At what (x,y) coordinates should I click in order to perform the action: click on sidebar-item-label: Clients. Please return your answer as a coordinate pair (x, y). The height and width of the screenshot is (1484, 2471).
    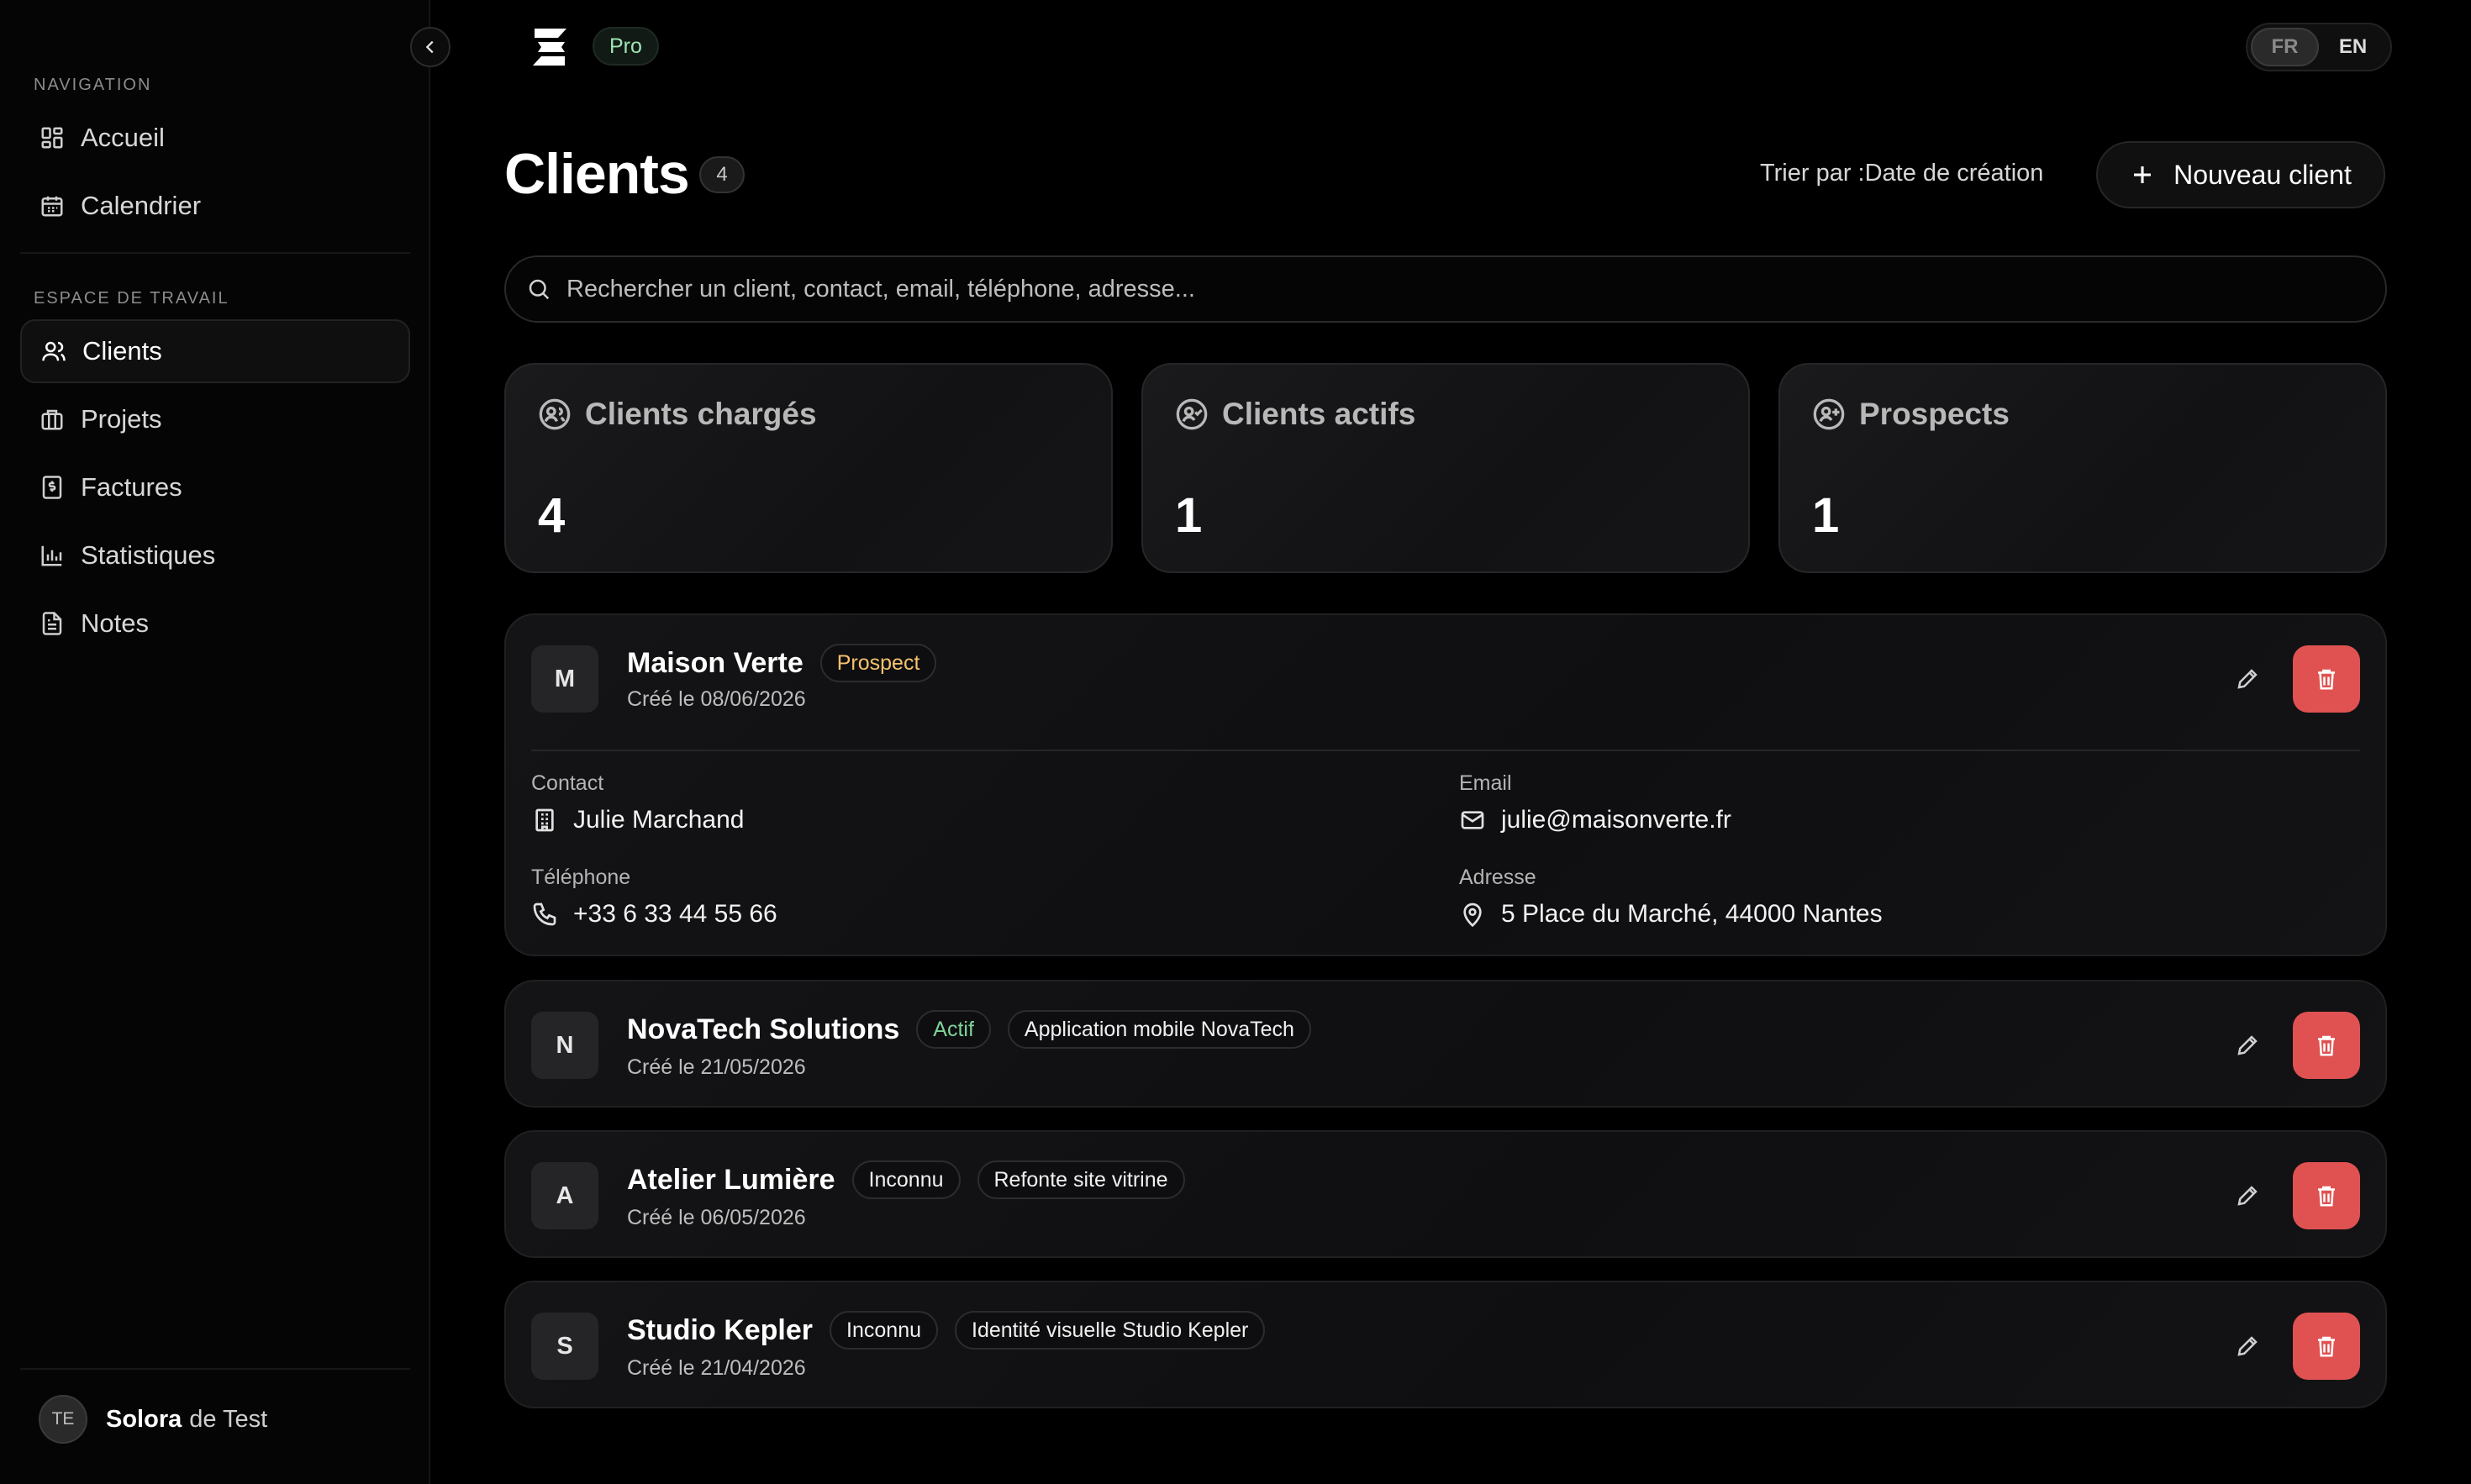
    Looking at the image, I should click on (122, 351).